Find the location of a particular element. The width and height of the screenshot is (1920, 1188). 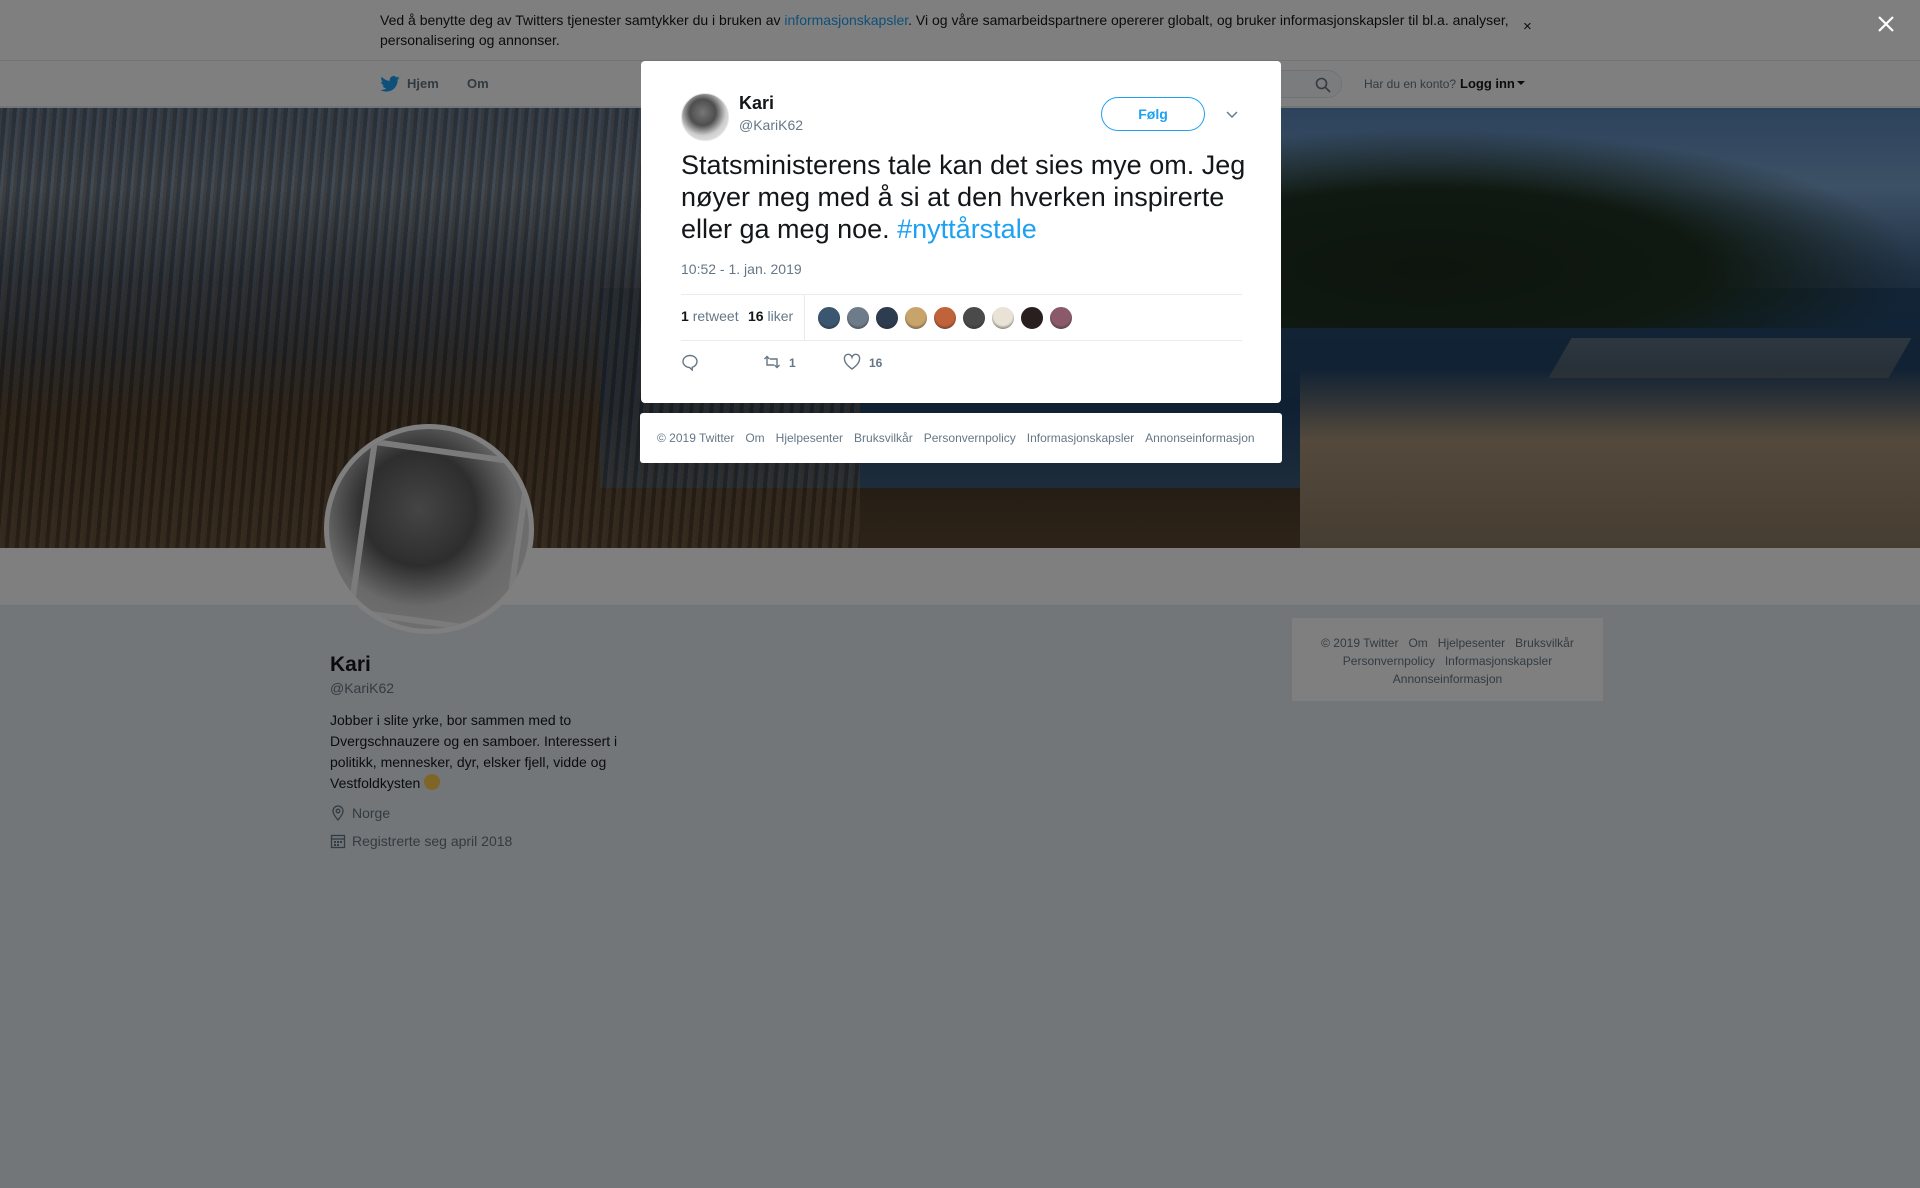

tweet-author-name: Kari is located at coordinates (756, 103).